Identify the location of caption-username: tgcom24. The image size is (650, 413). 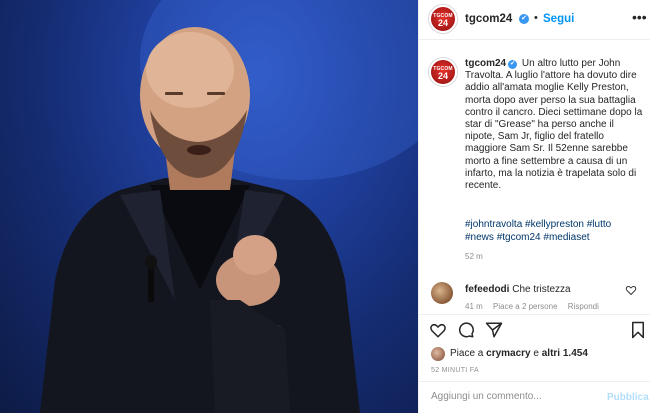
(485, 63).